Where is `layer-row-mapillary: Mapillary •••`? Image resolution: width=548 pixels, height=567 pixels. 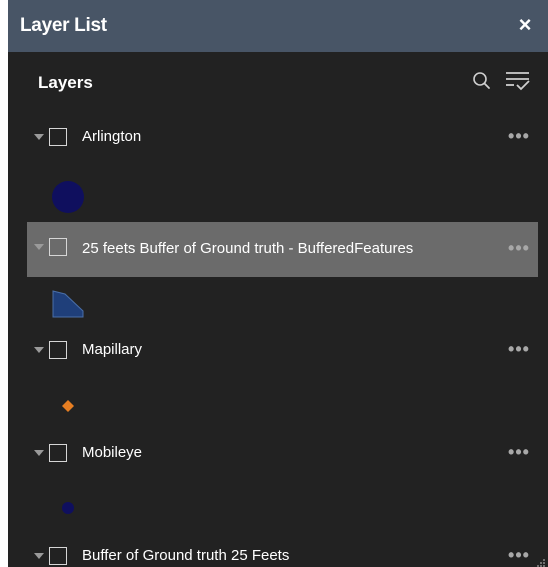
layer-row-mapillary: Mapillary ••• is located at coordinates (282, 353).